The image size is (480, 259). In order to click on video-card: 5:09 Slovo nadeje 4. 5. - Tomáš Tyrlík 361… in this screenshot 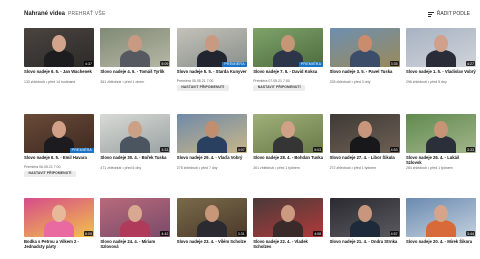, I will do `click(135, 63)`.